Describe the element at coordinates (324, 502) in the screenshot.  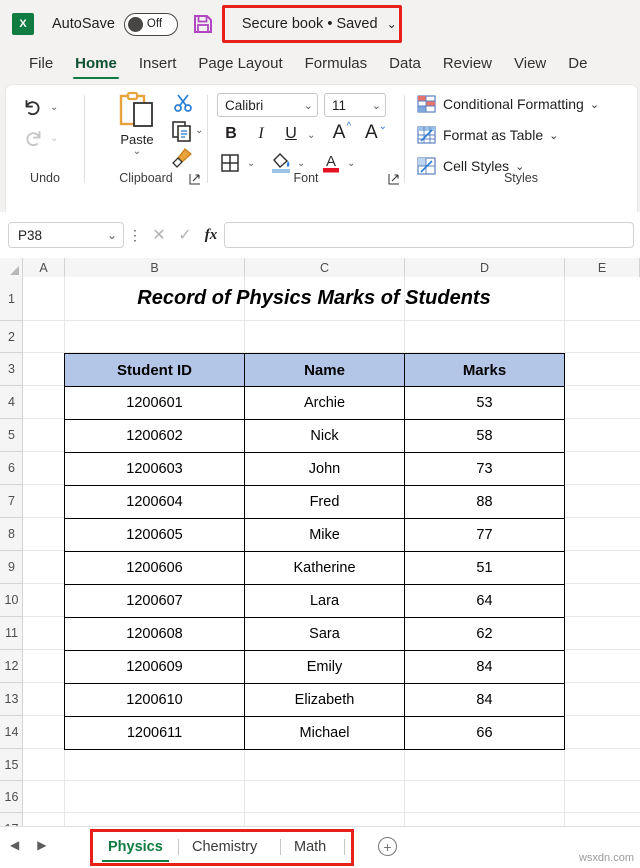
I see `table-row: Fred` at that location.